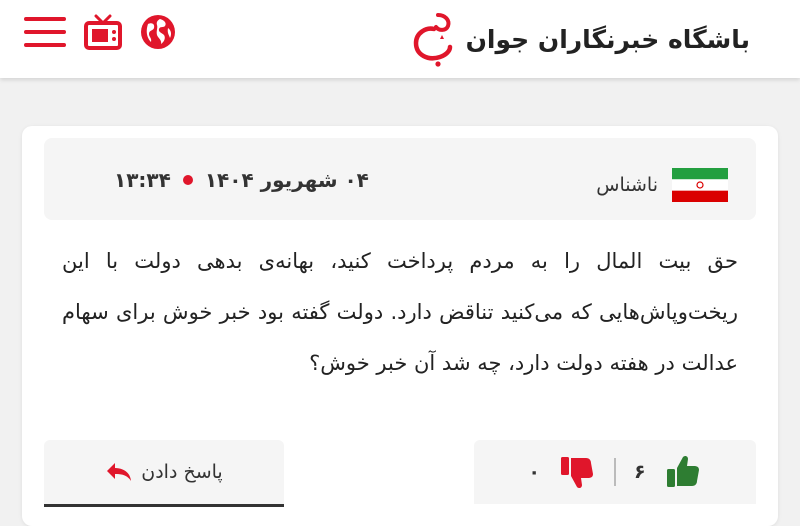 The image size is (800, 526). Describe the element at coordinates (400, 179) in the screenshot. I see `comment-meta: ناشناس ۱۳:۳۴ ۰۴ شهریور ۱۴۰۴` at that location.